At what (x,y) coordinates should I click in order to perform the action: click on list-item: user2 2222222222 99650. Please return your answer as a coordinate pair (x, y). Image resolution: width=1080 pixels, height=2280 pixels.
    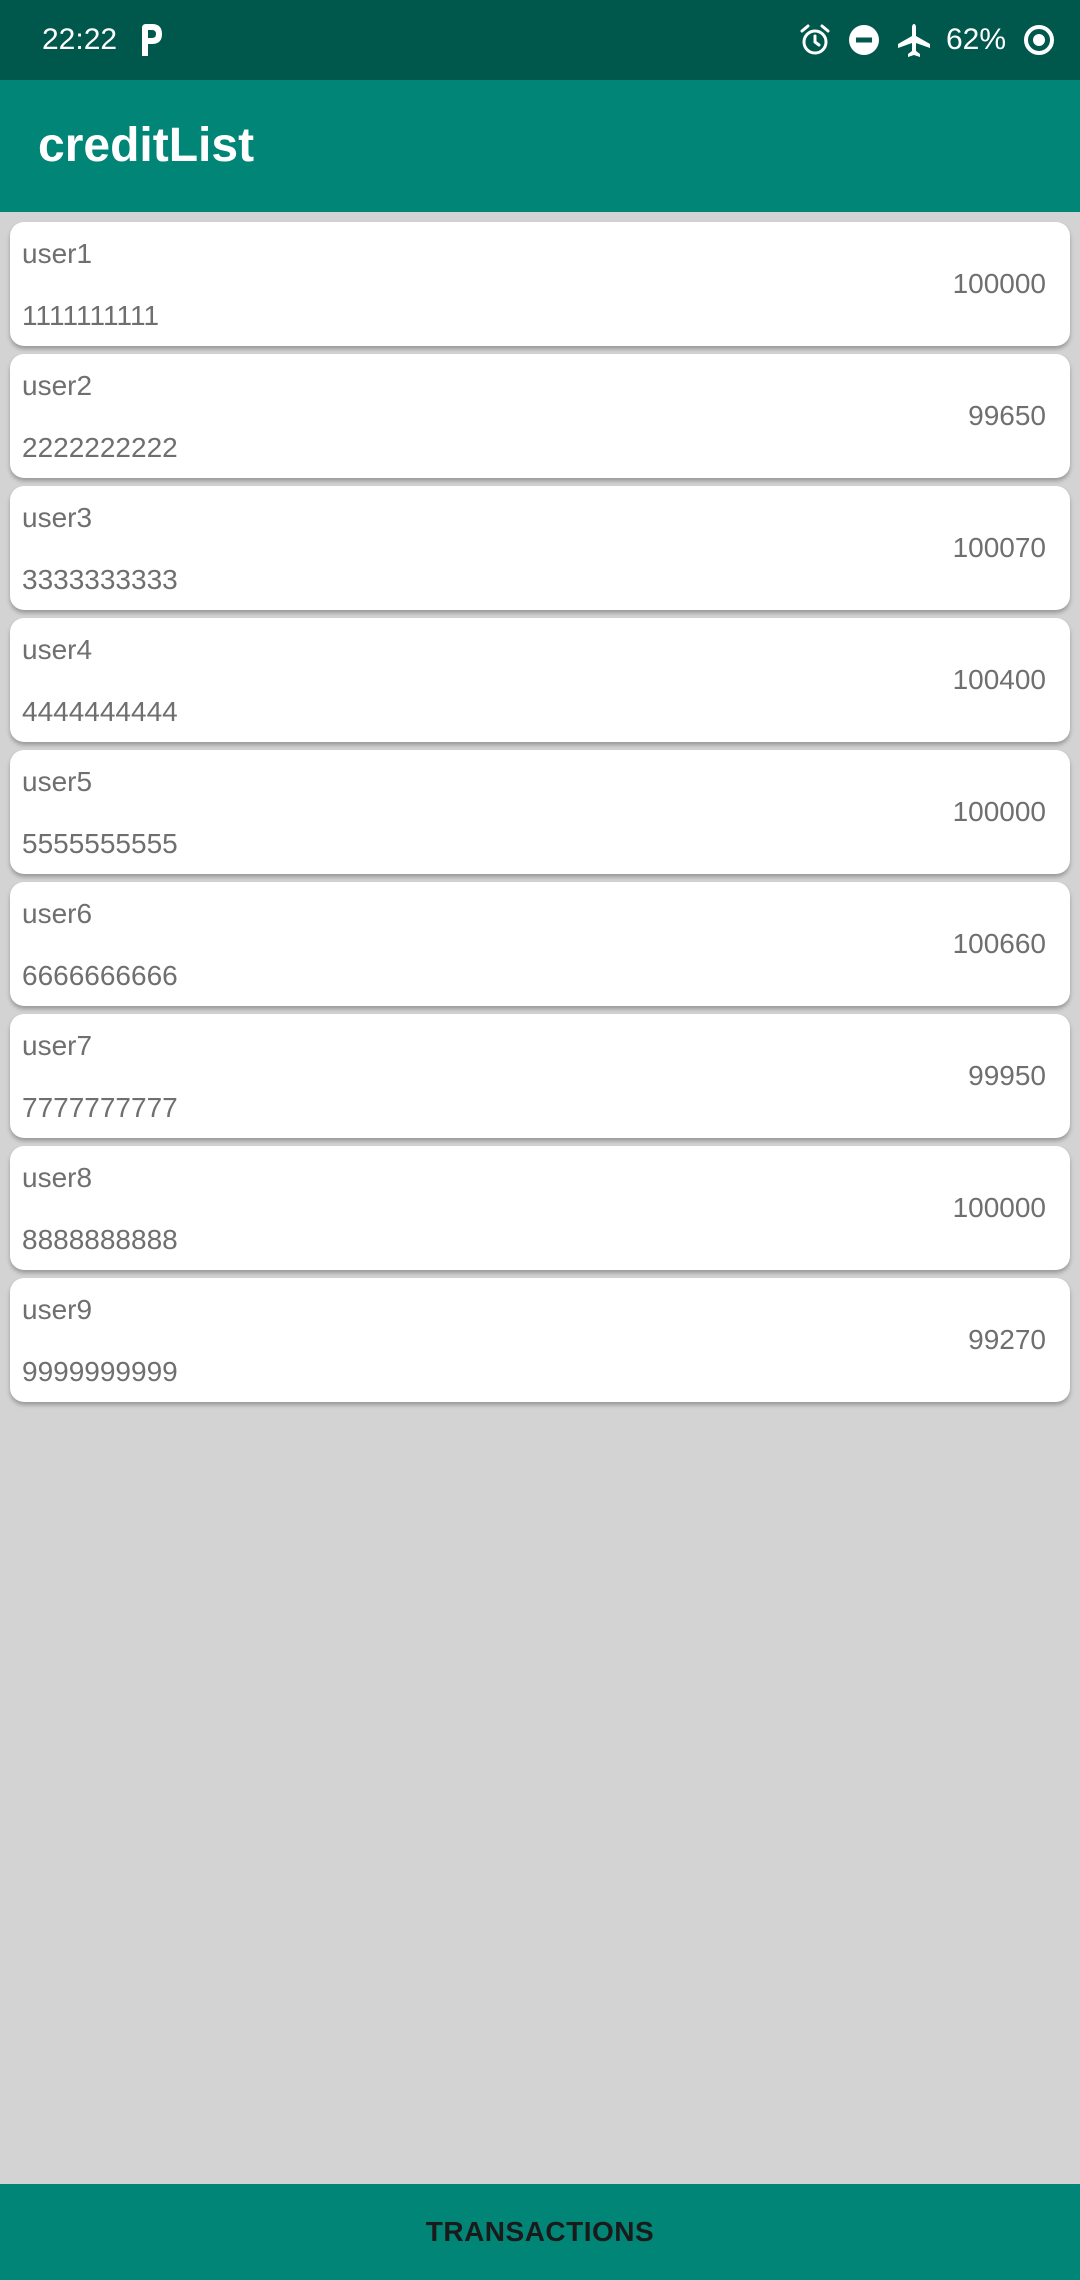
    Looking at the image, I should click on (540, 416).